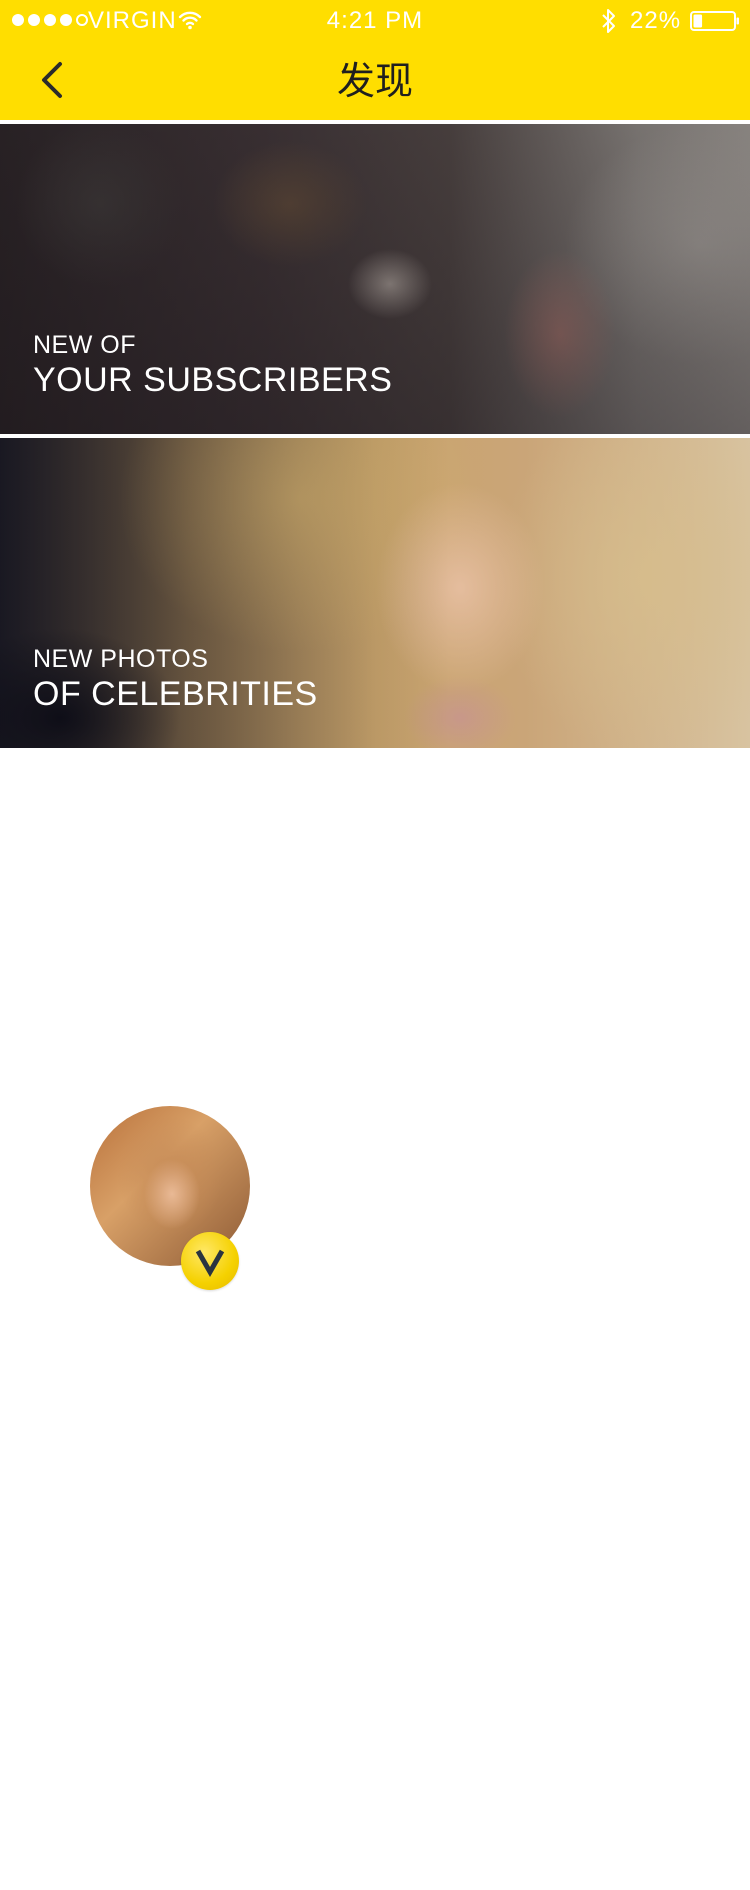  Describe the element at coordinates (608, 21) in the screenshot. I see `bluetooth-icon` at that location.